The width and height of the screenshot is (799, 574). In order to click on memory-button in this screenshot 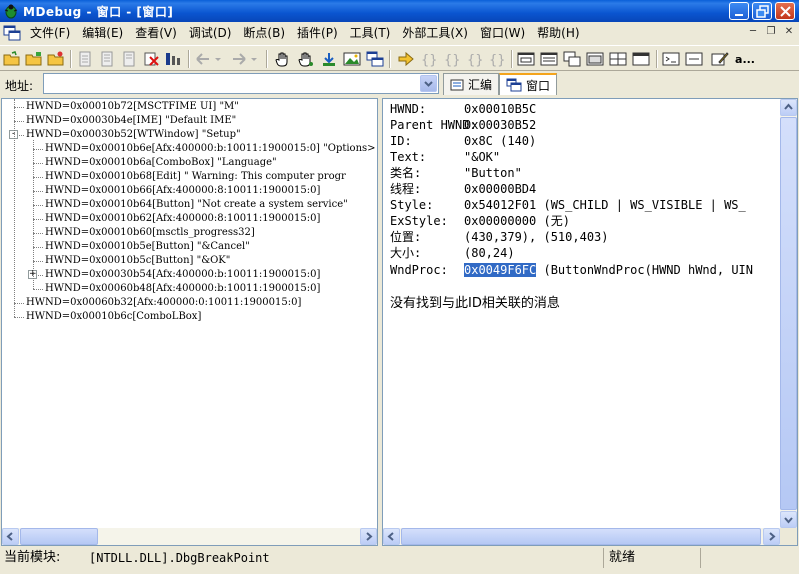, I will do `click(526, 59)`.